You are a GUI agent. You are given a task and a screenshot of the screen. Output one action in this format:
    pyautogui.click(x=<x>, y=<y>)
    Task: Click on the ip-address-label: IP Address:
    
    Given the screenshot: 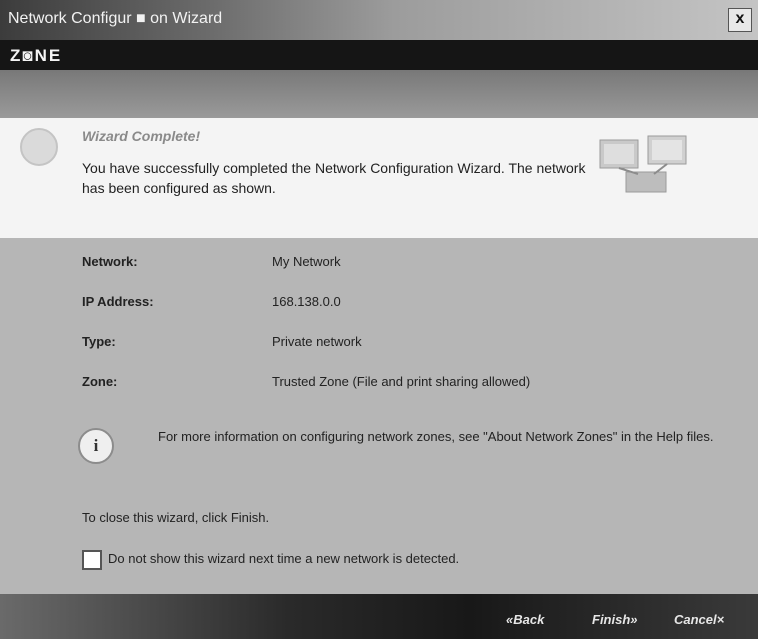 What is the action you would take?
    pyautogui.click(x=118, y=301)
    